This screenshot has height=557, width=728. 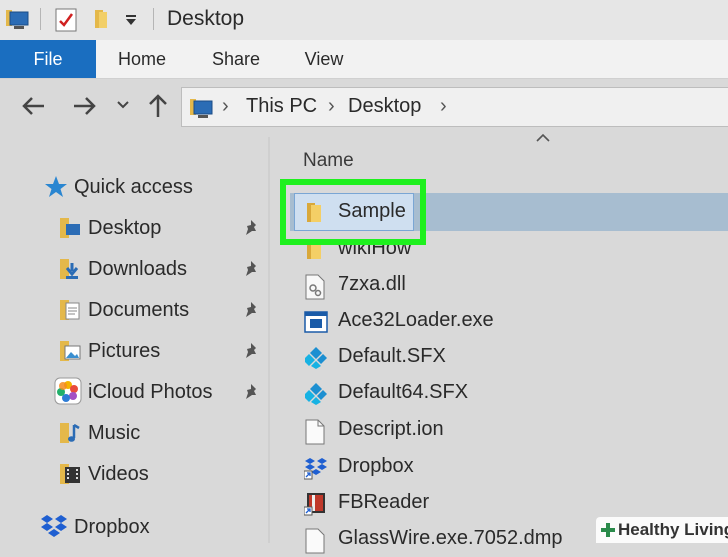 I want to click on sidebar-item-label: Dropbox, so click(x=112, y=527).